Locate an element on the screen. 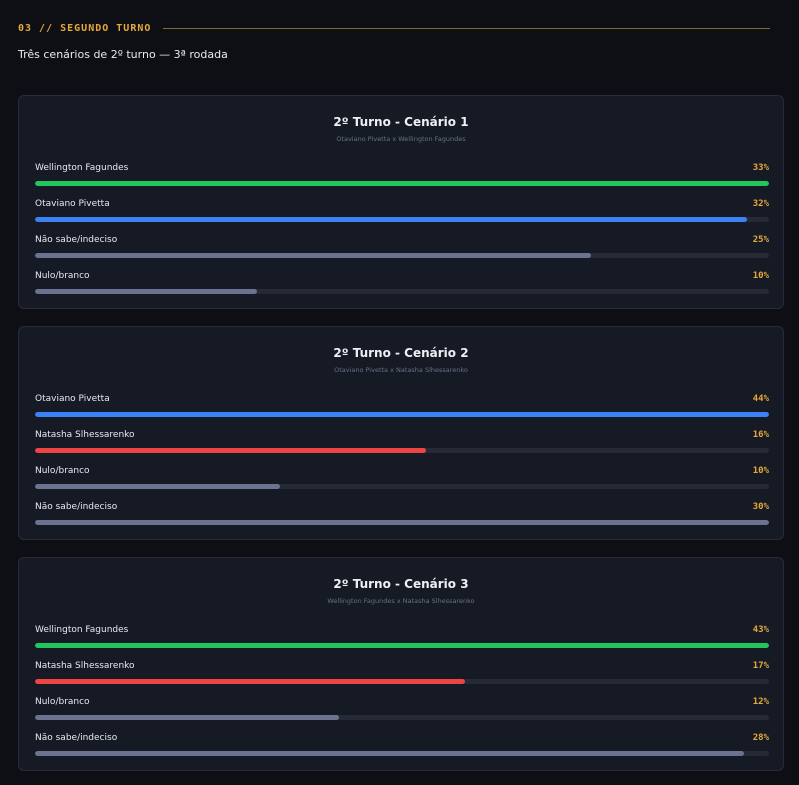 Image resolution: width=799 pixels, height=785 pixels. bar-value-label: 30% is located at coordinates (760, 507).